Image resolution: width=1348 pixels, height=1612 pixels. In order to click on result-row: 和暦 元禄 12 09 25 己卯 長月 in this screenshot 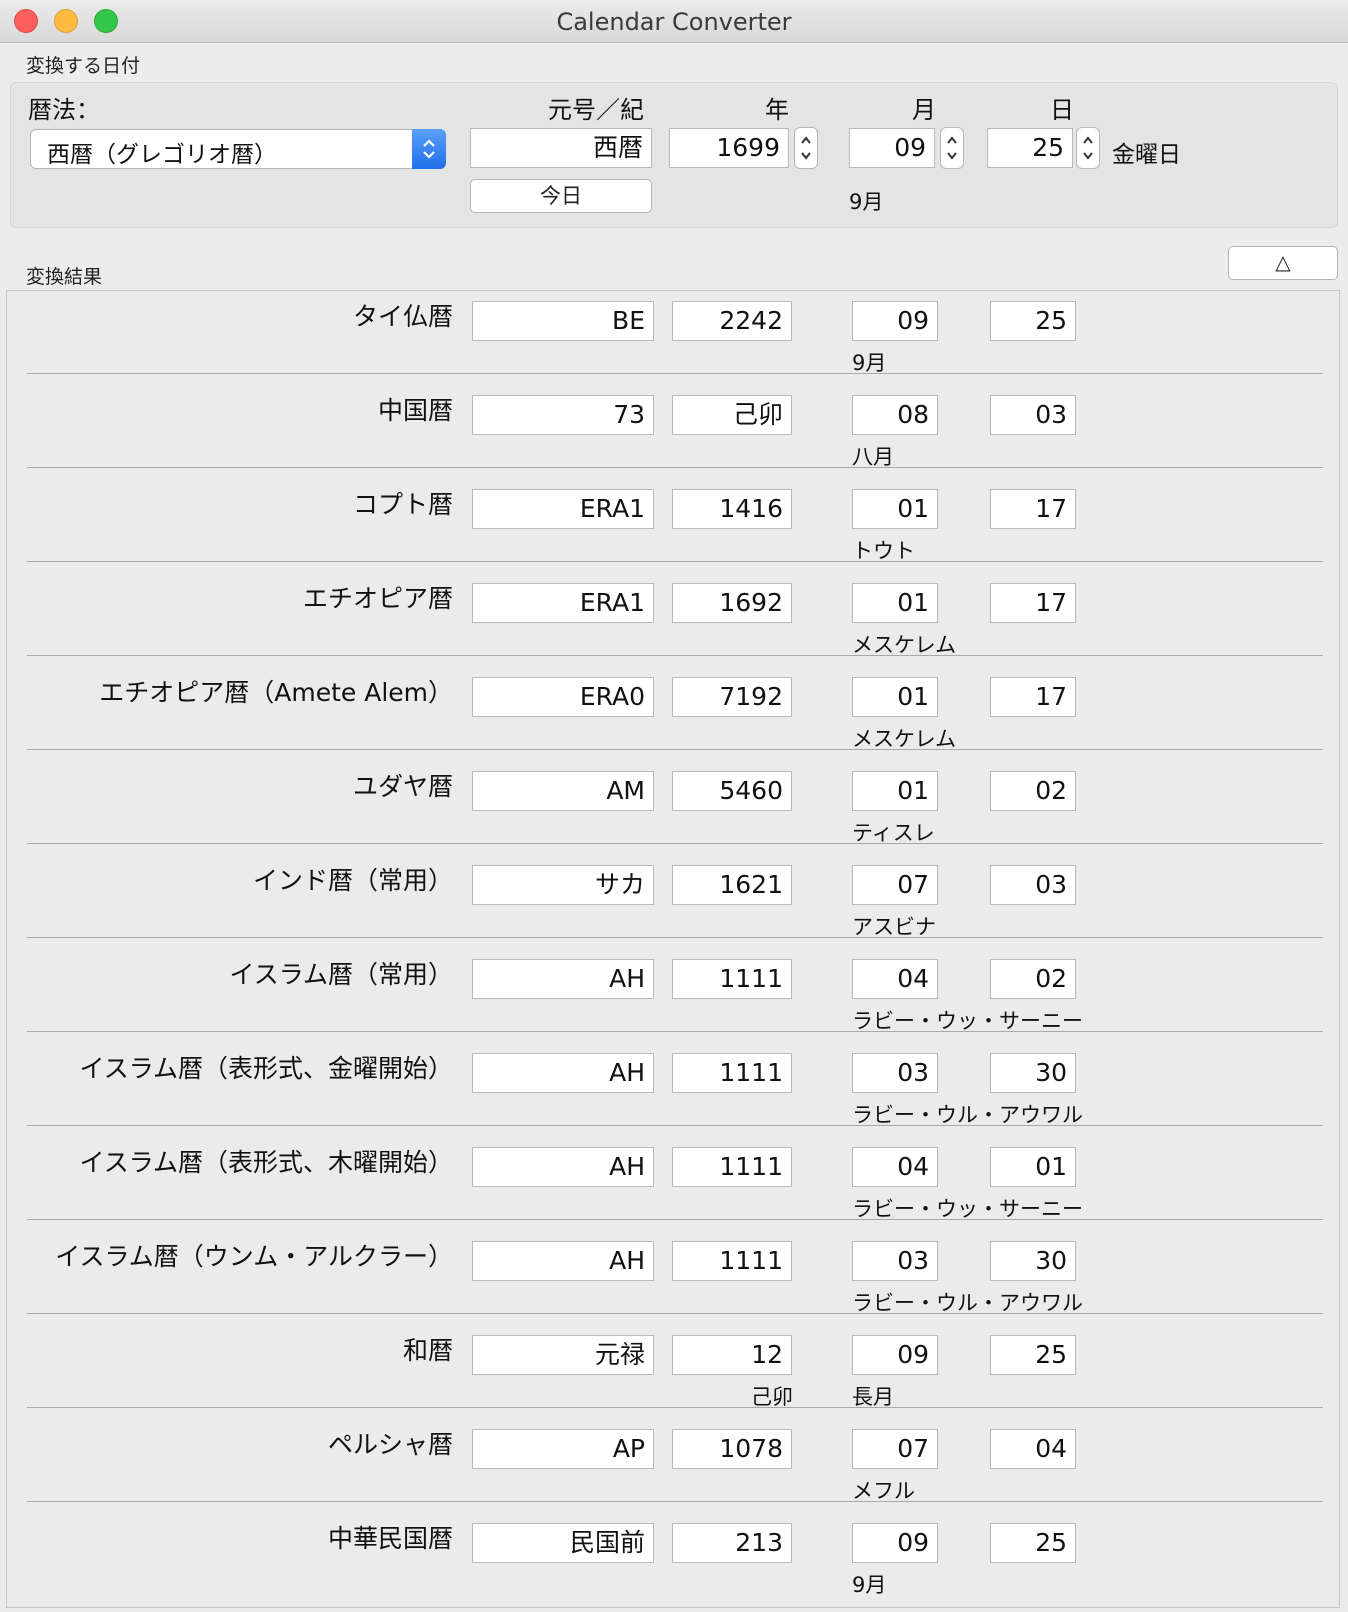, I will do `click(674, 1372)`.